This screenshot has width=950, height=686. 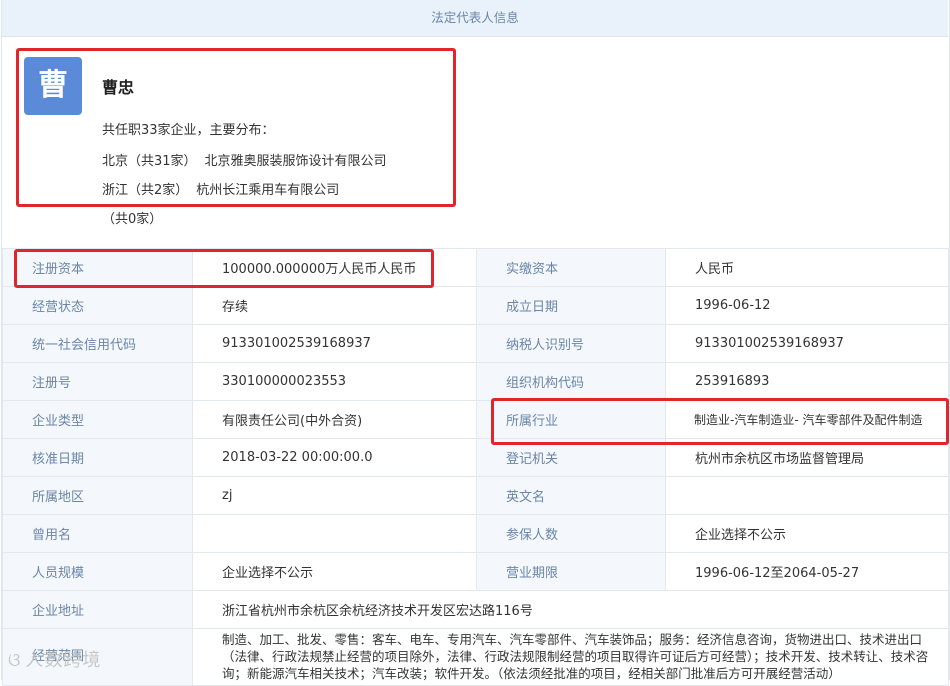 I want to click on region-line: （共0家）, so click(x=136, y=217).